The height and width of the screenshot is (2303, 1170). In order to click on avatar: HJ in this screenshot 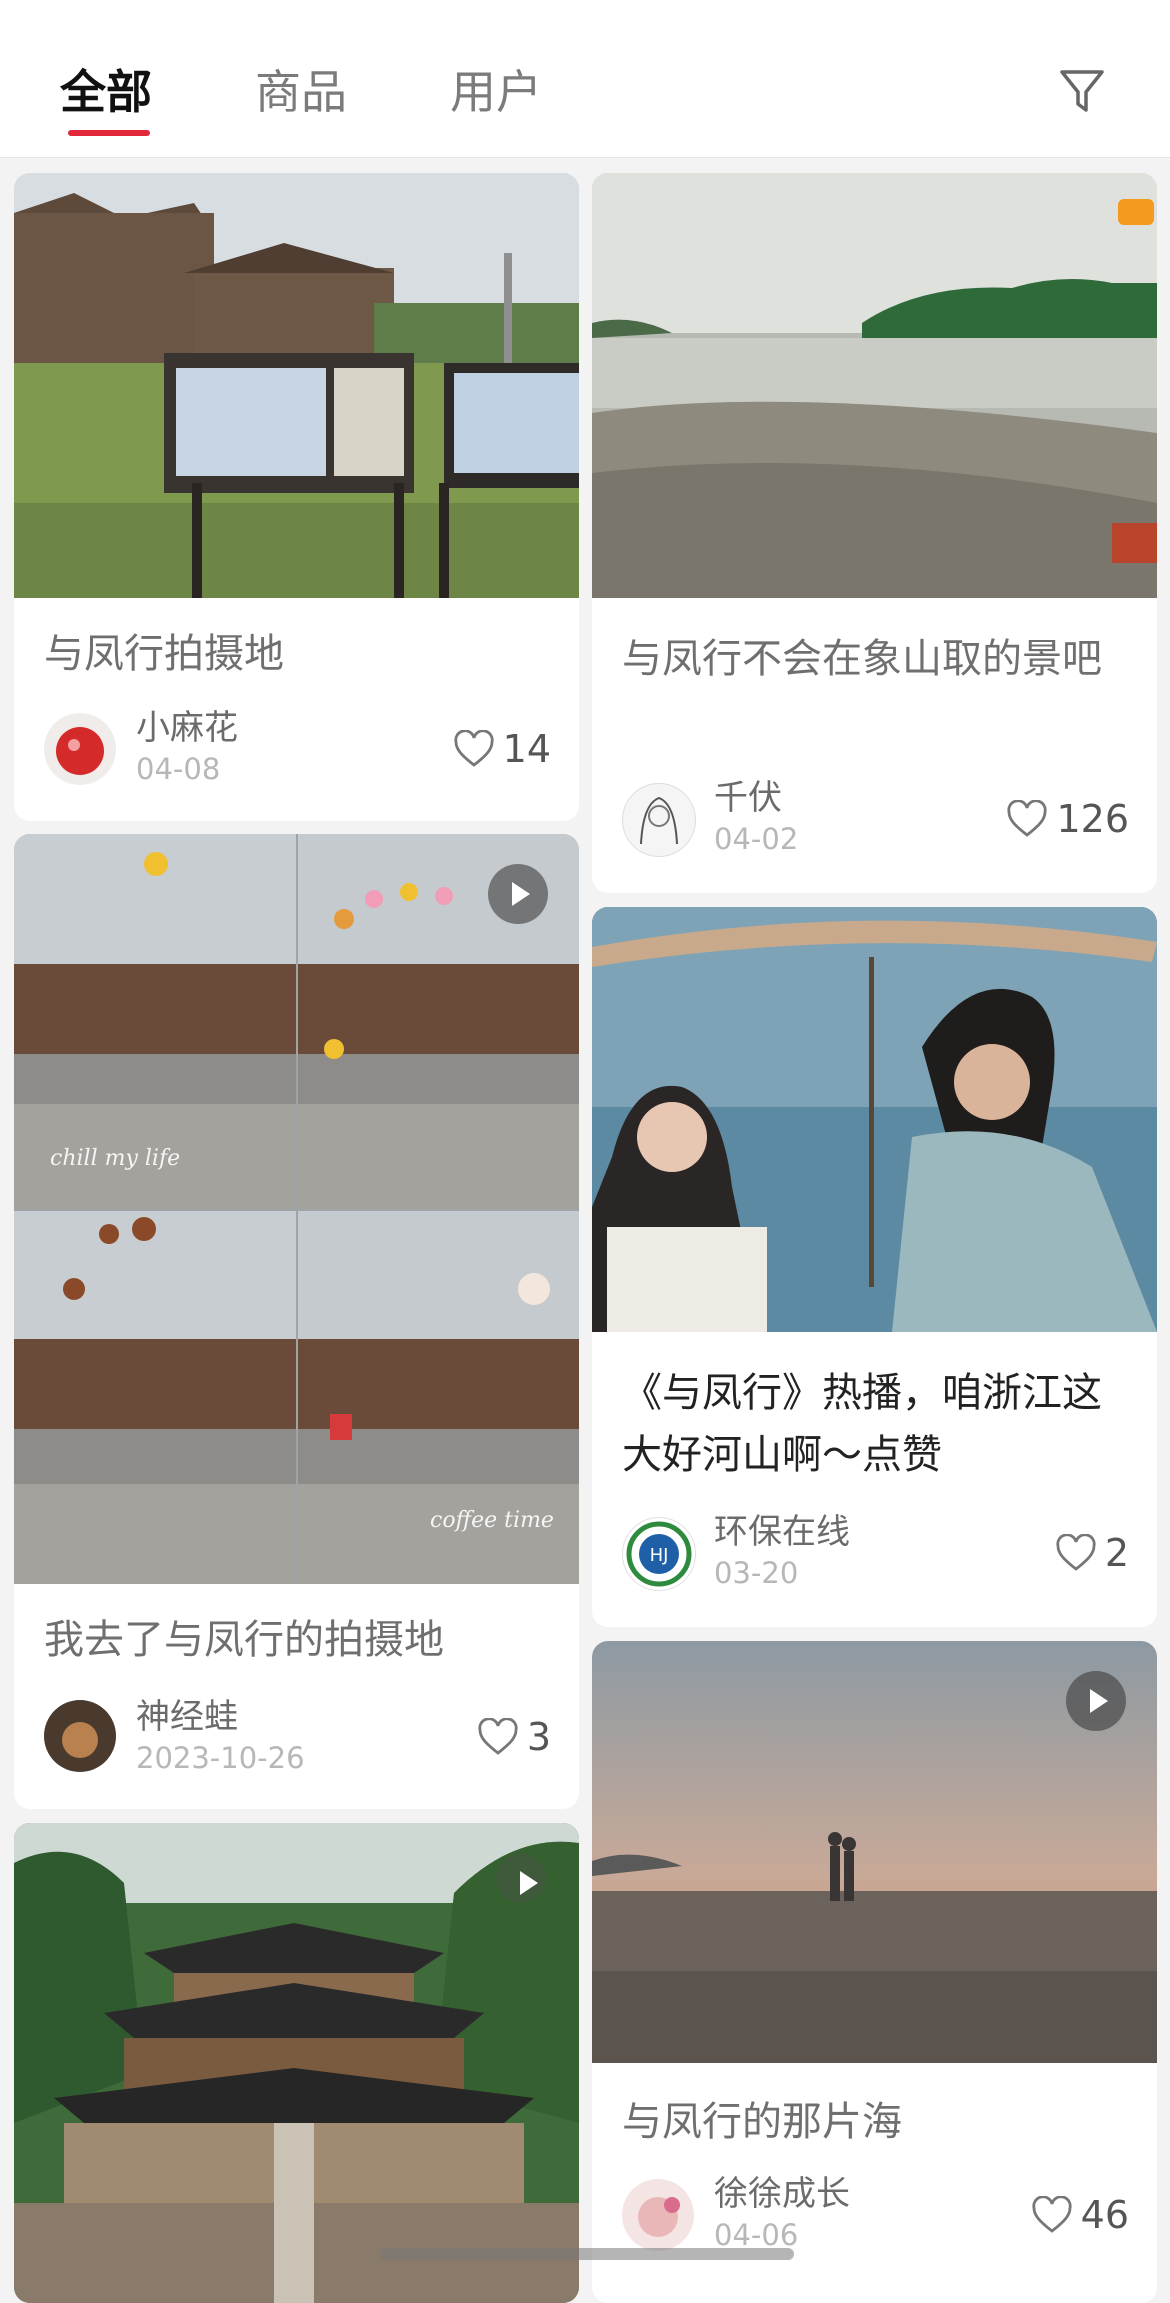, I will do `click(659, 1554)`.